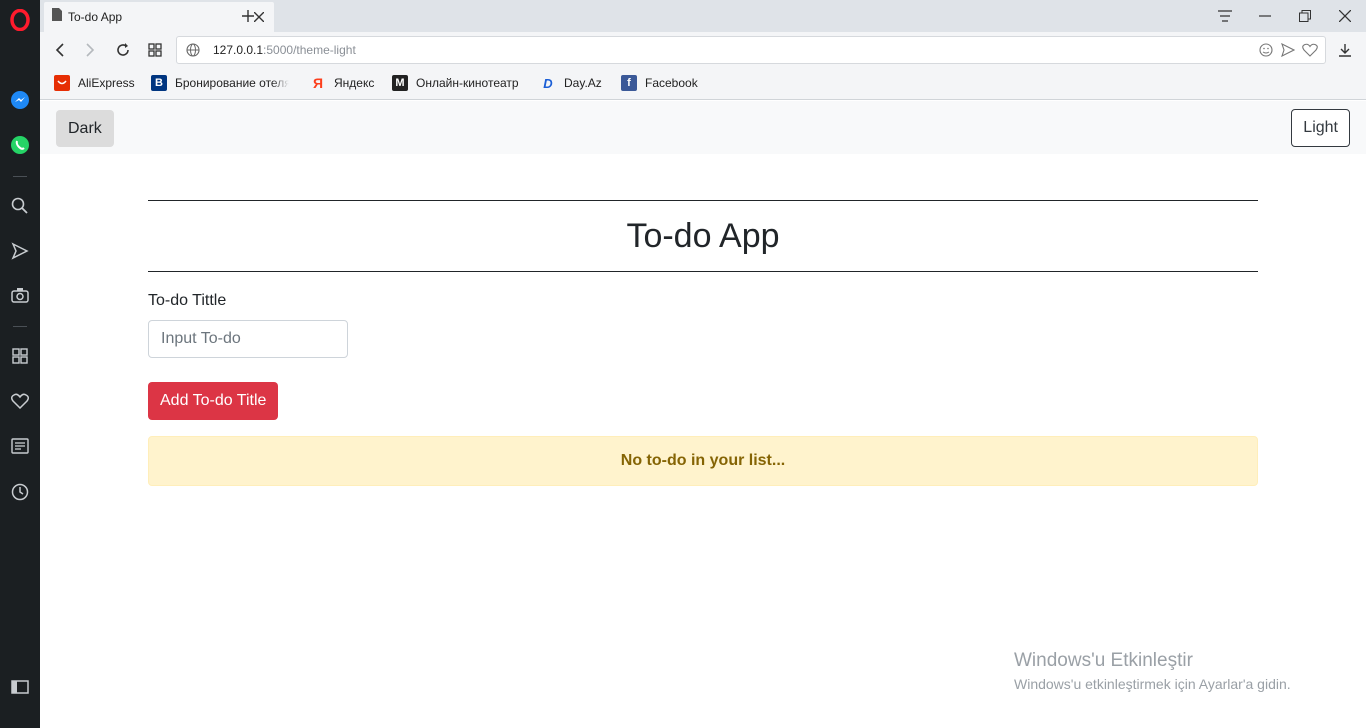 The height and width of the screenshot is (728, 1366). What do you see at coordinates (629, 83) in the screenshot?
I see `facebook-icon: f` at bounding box center [629, 83].